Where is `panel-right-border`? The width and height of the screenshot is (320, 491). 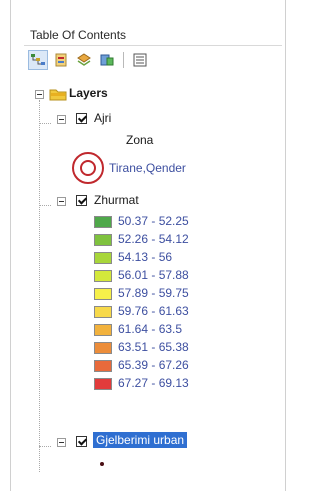 panel-right-border is located at coordinates (285, 245).